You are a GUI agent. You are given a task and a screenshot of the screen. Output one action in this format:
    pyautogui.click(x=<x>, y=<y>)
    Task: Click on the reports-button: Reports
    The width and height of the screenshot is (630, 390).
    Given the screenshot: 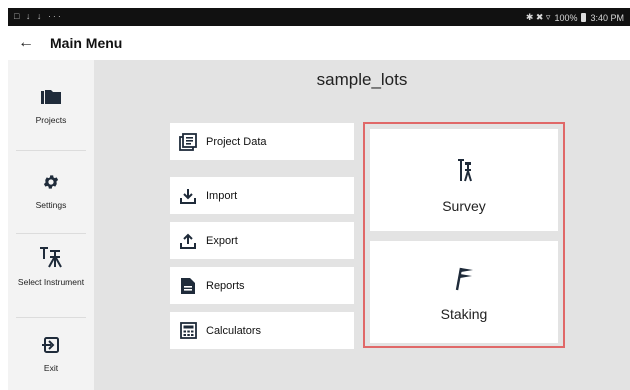 What is the action you would take?
    pyautogui.click(x=262, y=285)
    